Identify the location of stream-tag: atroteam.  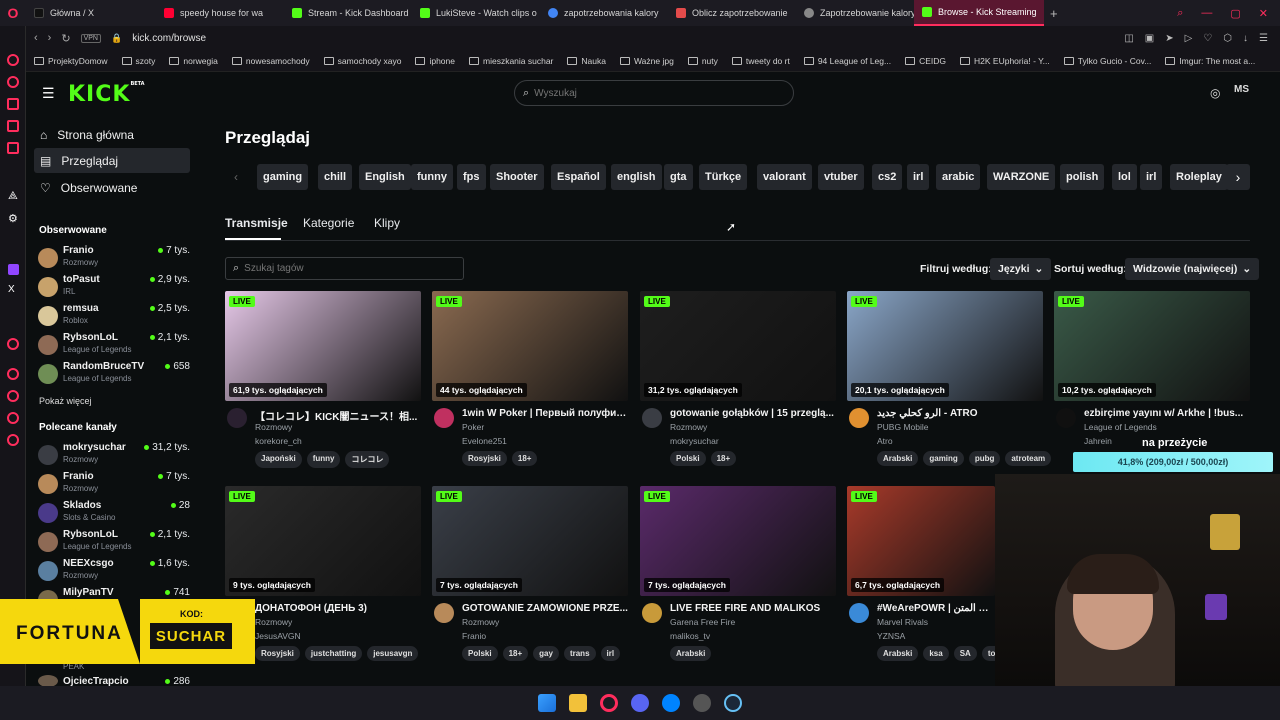
(1028, 458).